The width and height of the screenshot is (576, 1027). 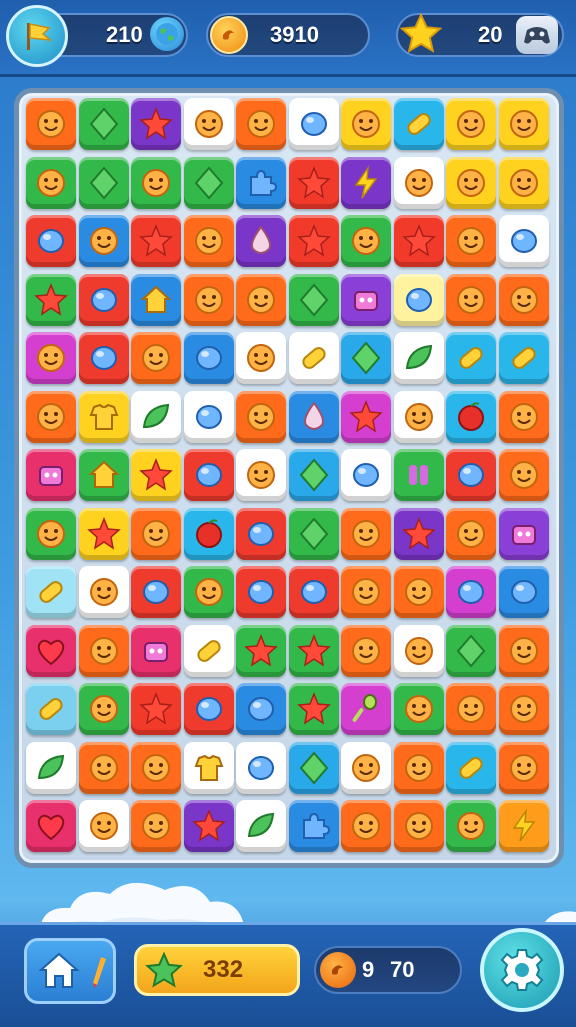 I want to click on gamepad-icon, so click(x=537, y=35).